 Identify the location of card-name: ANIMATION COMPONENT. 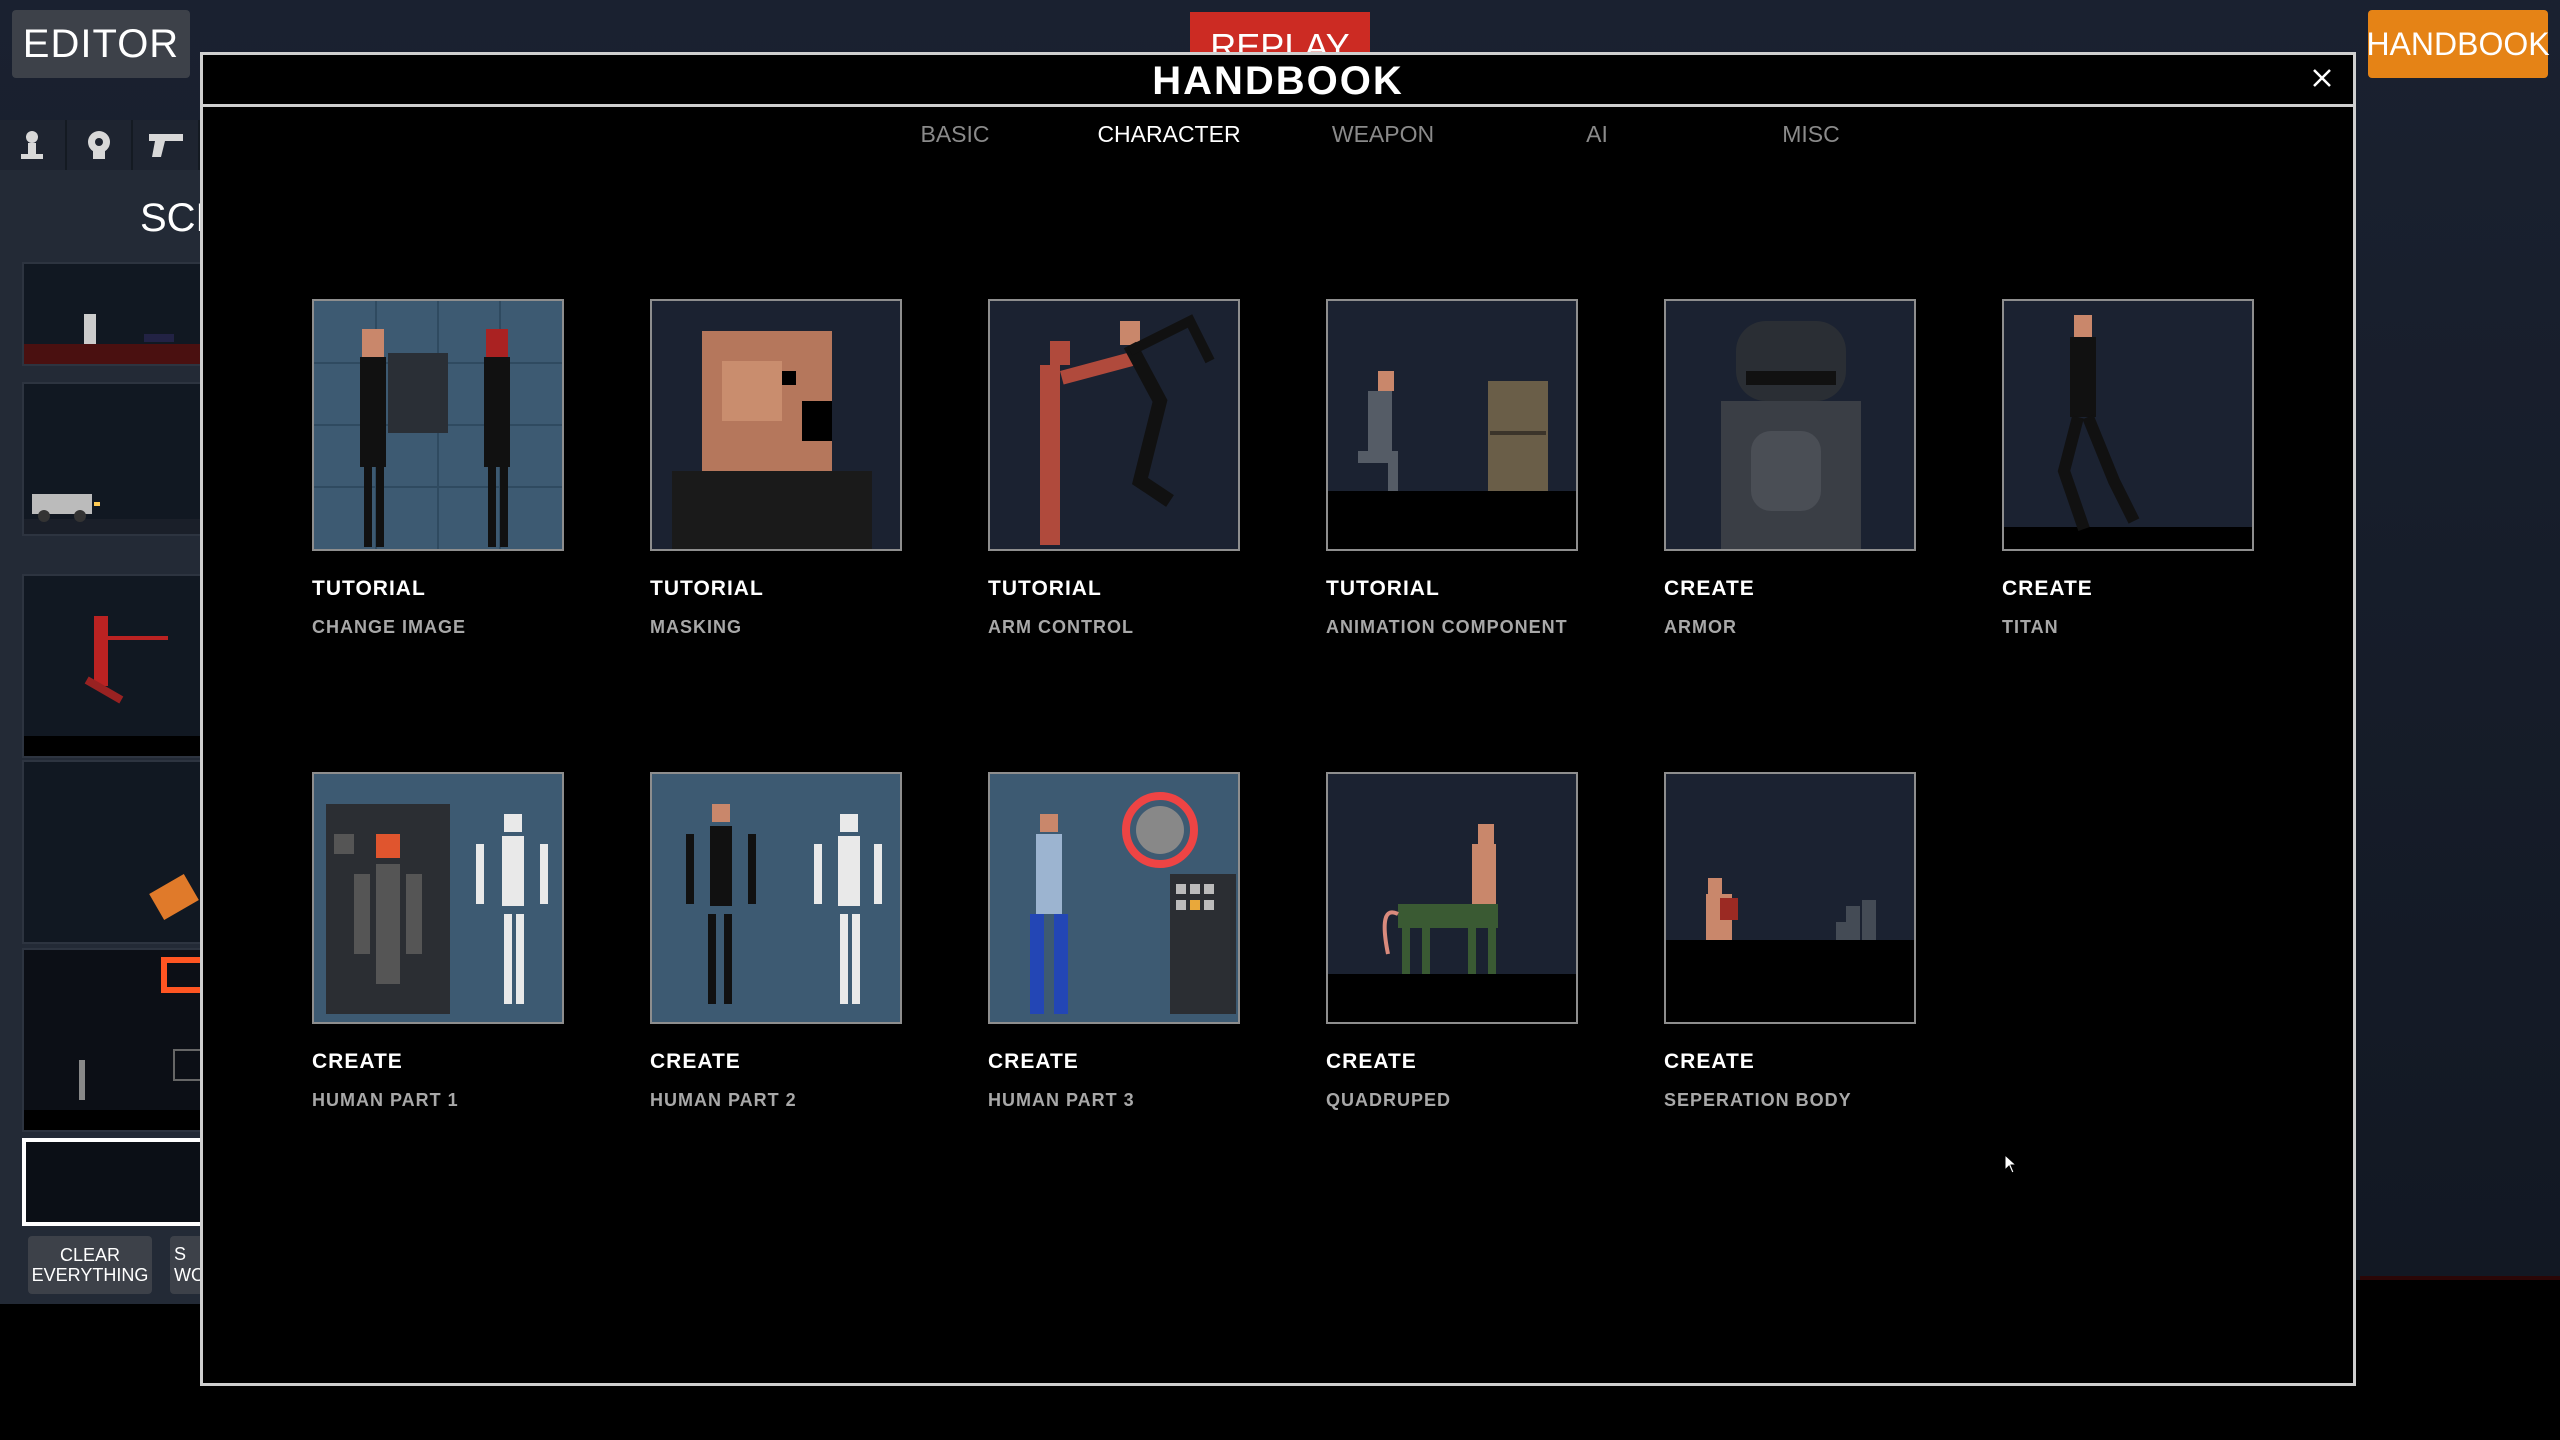
(1447, 627).